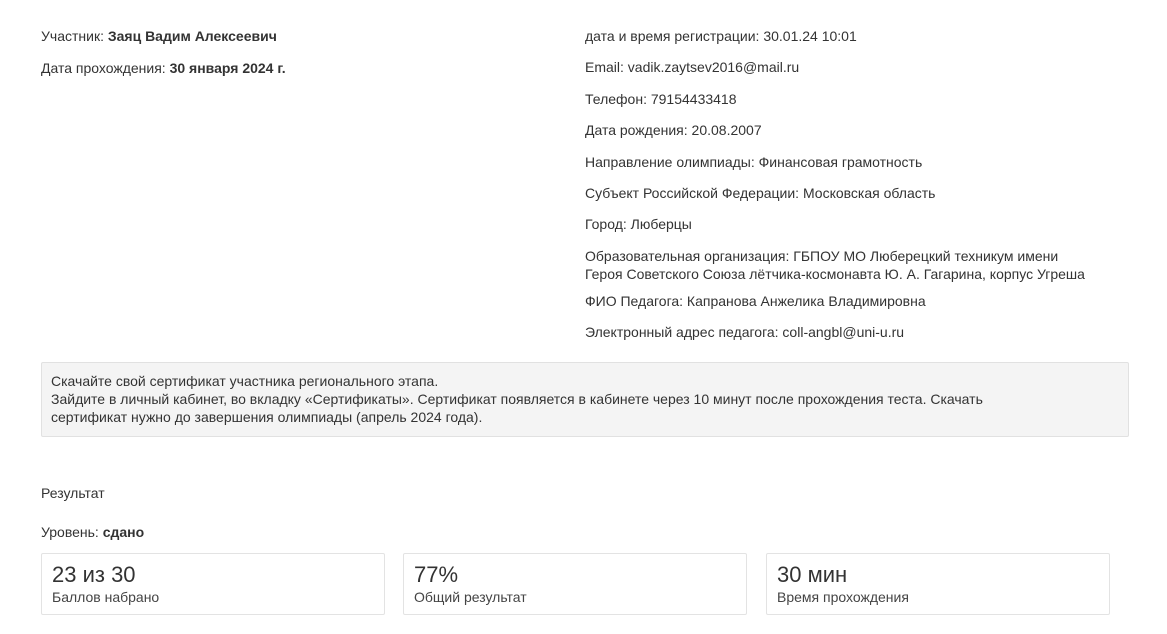 Image resolution: width=1167 pixels, height=634 pixels. Describe the element at coordinates (575, 584) in the screenshot. I see `percent-card: 77% Общий результат` at that location.